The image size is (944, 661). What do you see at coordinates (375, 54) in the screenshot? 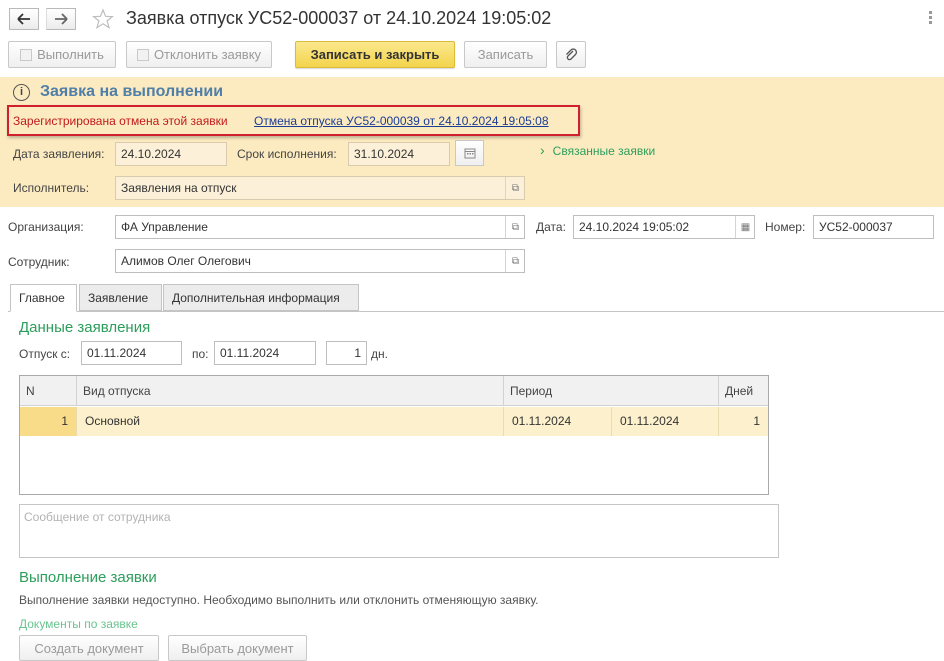
I see `save-and-close-button: Записать и закрыть` at bounding box center [375, 54].